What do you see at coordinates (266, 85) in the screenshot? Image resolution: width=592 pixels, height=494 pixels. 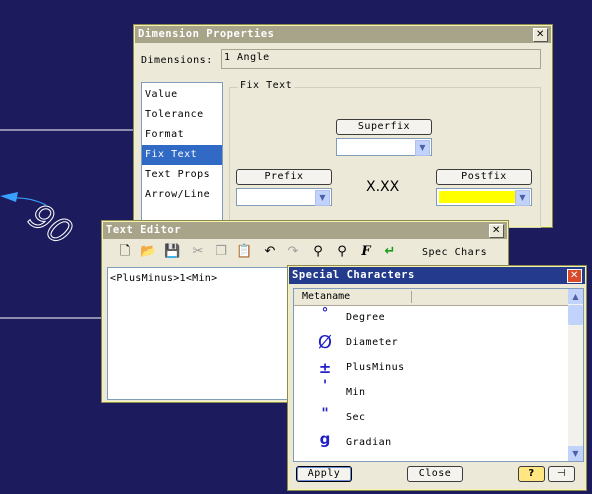 I see `fix-text-group-label: Fix Text` at bounding box center [266, 85].